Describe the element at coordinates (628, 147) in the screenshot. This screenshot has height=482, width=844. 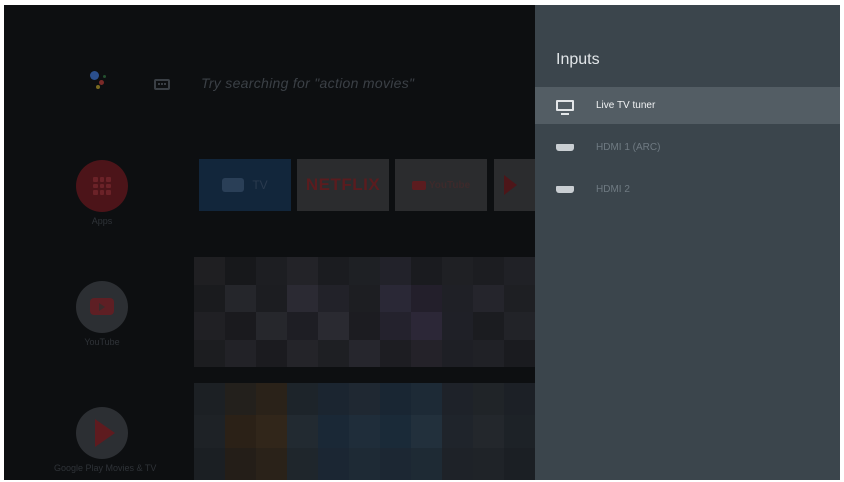
I see `input-item-label: HDMI 1 (ARC)` at that location.